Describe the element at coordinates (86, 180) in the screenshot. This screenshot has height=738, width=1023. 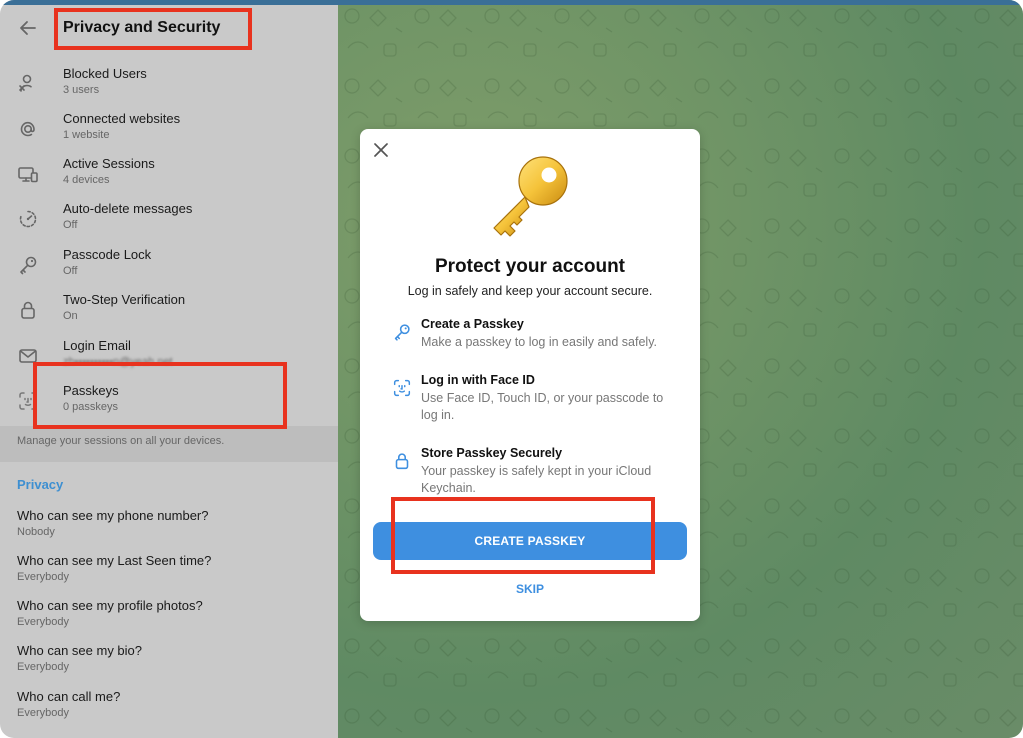
I see `menu-item-value: 4 devices` at that location.